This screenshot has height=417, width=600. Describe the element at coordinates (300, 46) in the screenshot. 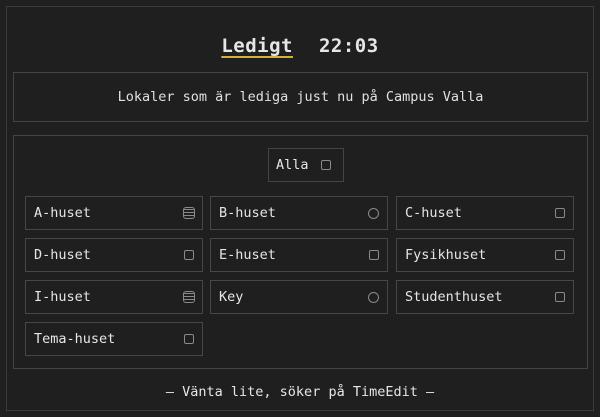

I see `page-header: Ledigt 22:03` at that location.